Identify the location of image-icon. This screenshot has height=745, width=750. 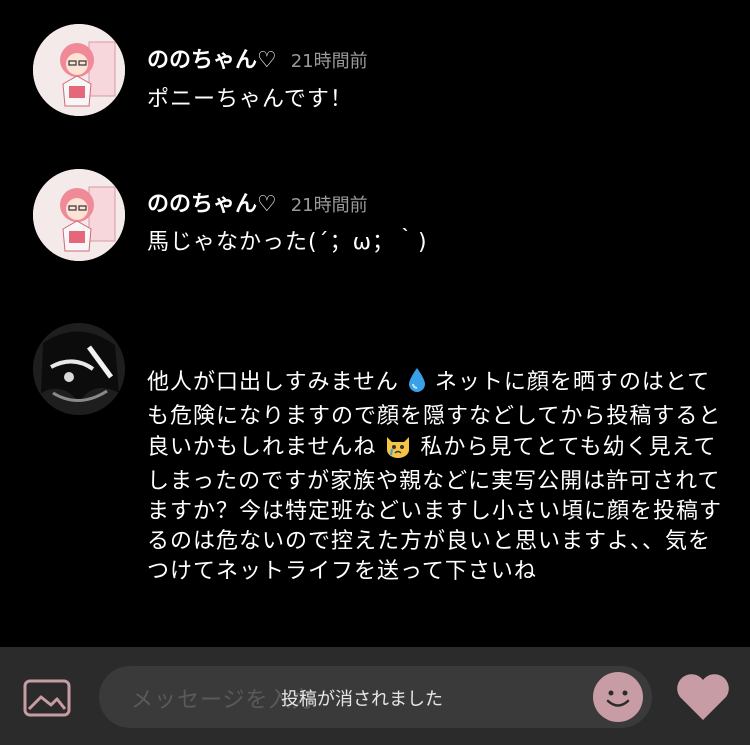
(47, 698).